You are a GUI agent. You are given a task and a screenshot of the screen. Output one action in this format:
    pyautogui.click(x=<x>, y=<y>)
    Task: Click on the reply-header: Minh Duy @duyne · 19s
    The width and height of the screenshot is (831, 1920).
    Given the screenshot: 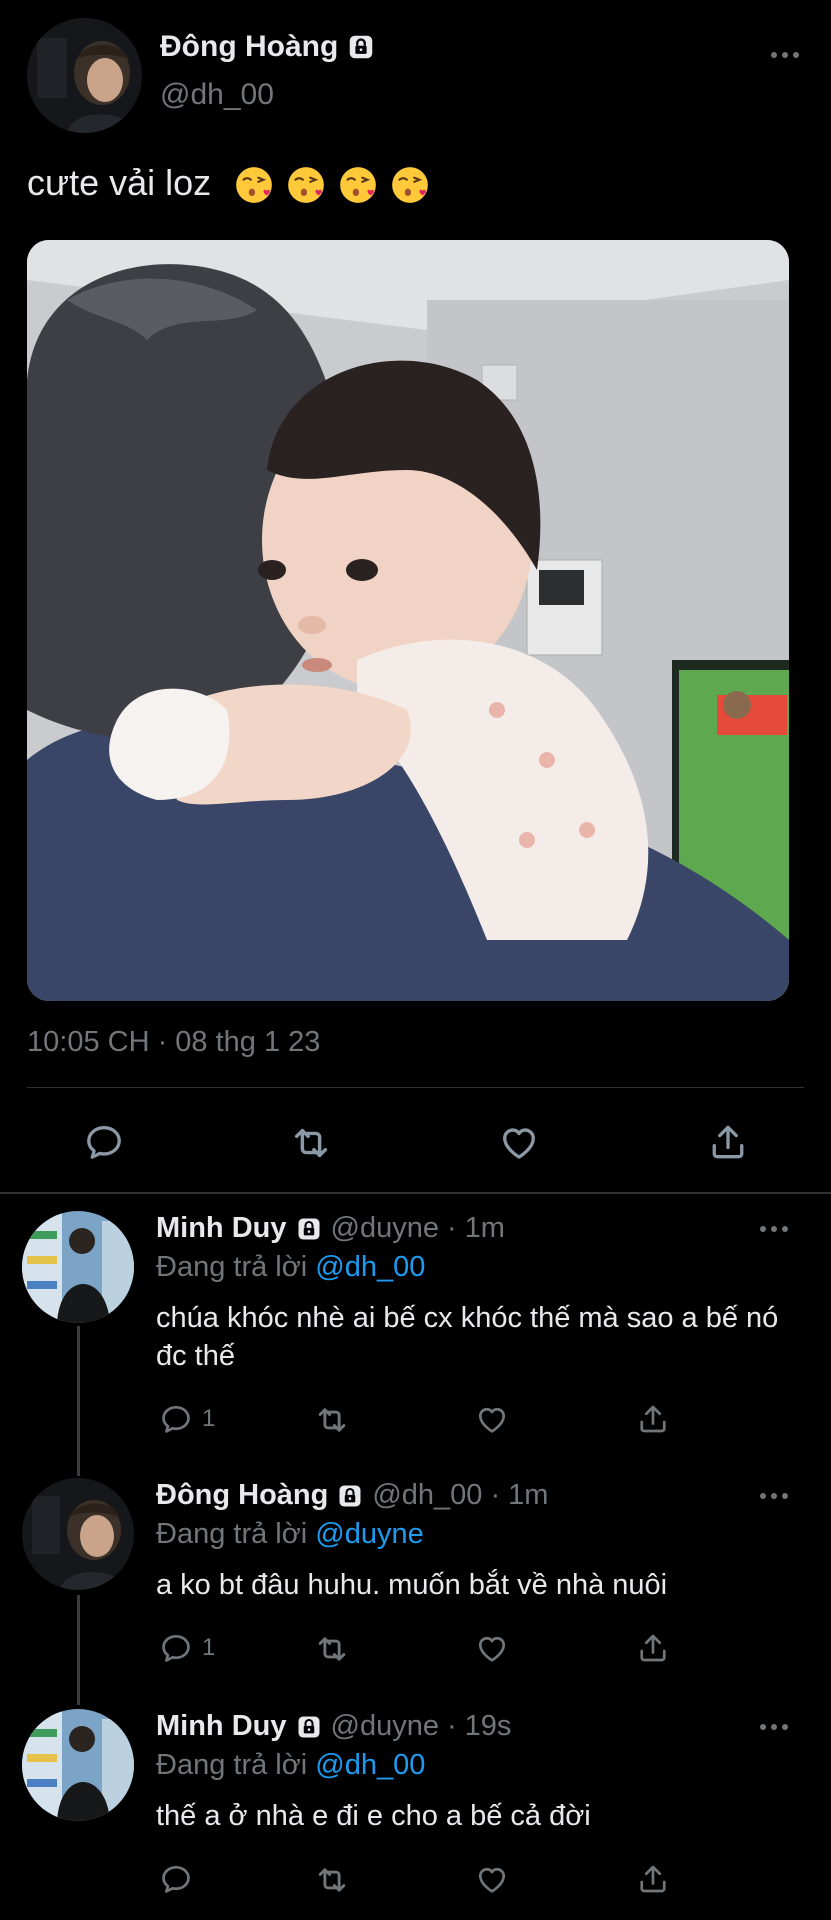 What is the action you would take?
    pyautogui.click(x=333, y=1726)
    